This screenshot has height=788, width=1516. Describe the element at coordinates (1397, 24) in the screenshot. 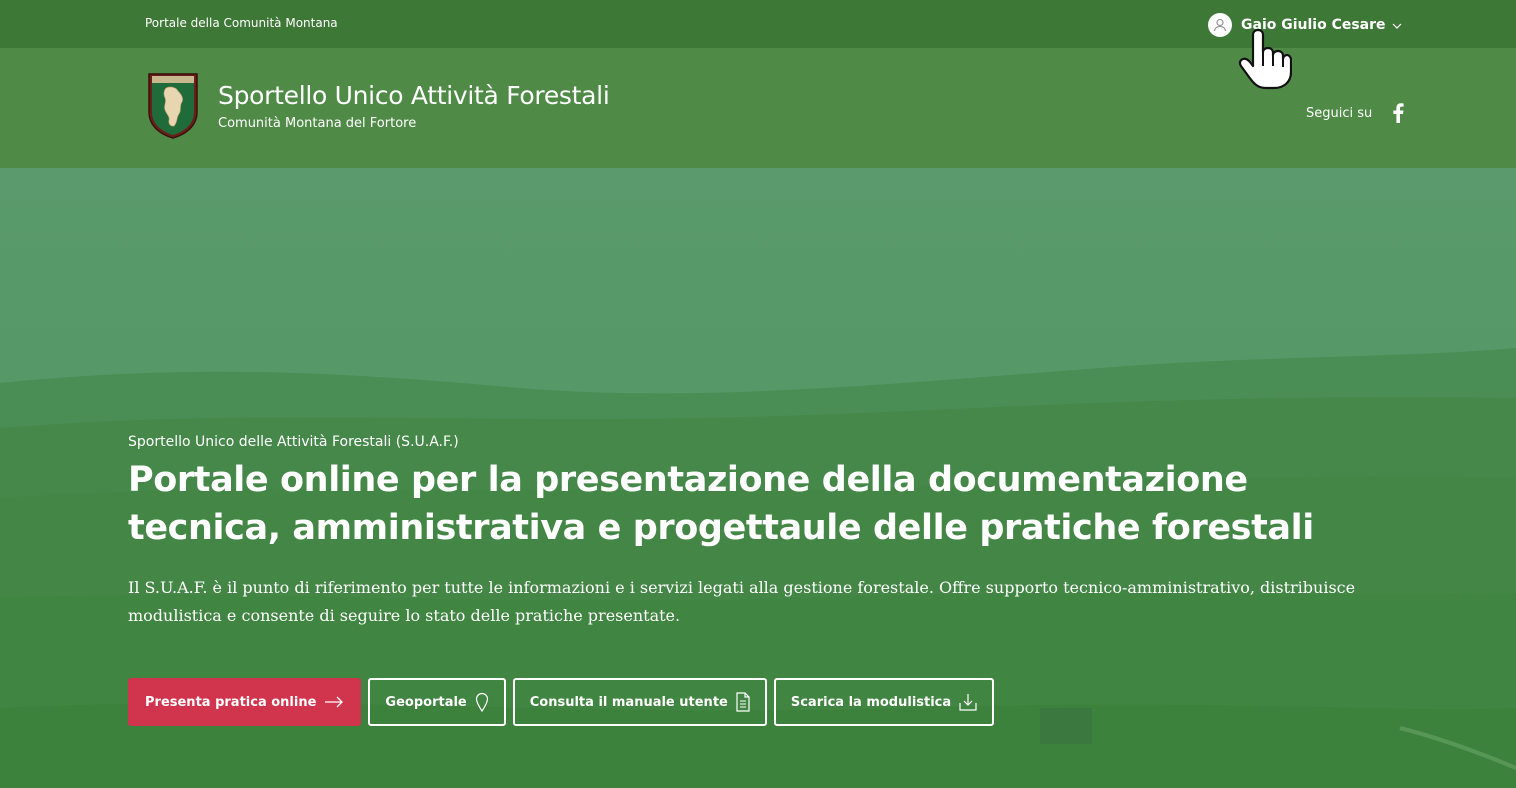

I see `chevron-down-icon` at that location.